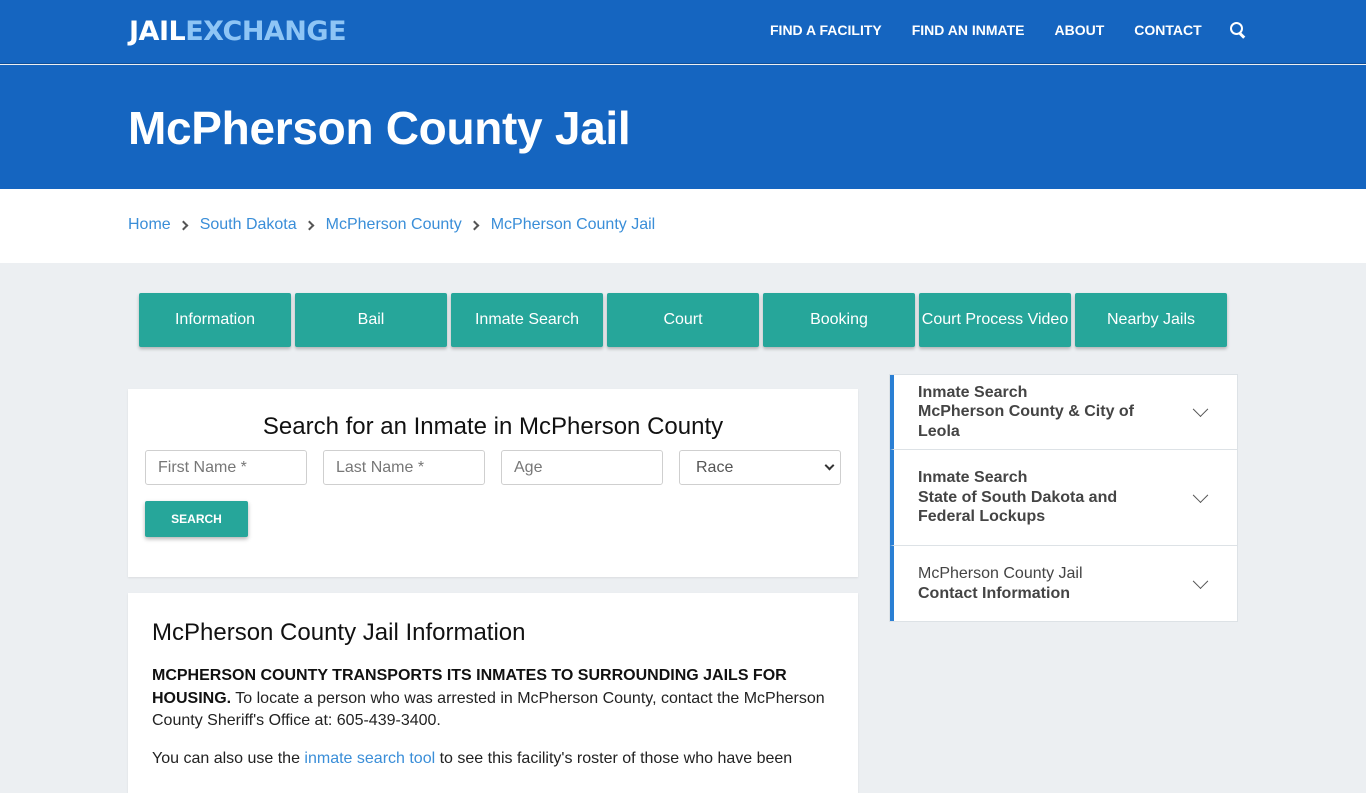 Image resolution: width=1366 pixels, height=793 pixels. Describe the element at coordinates (1151, 320) in the screenshot. I see `tab-nearby-jails: Nearby Jails` at that location.